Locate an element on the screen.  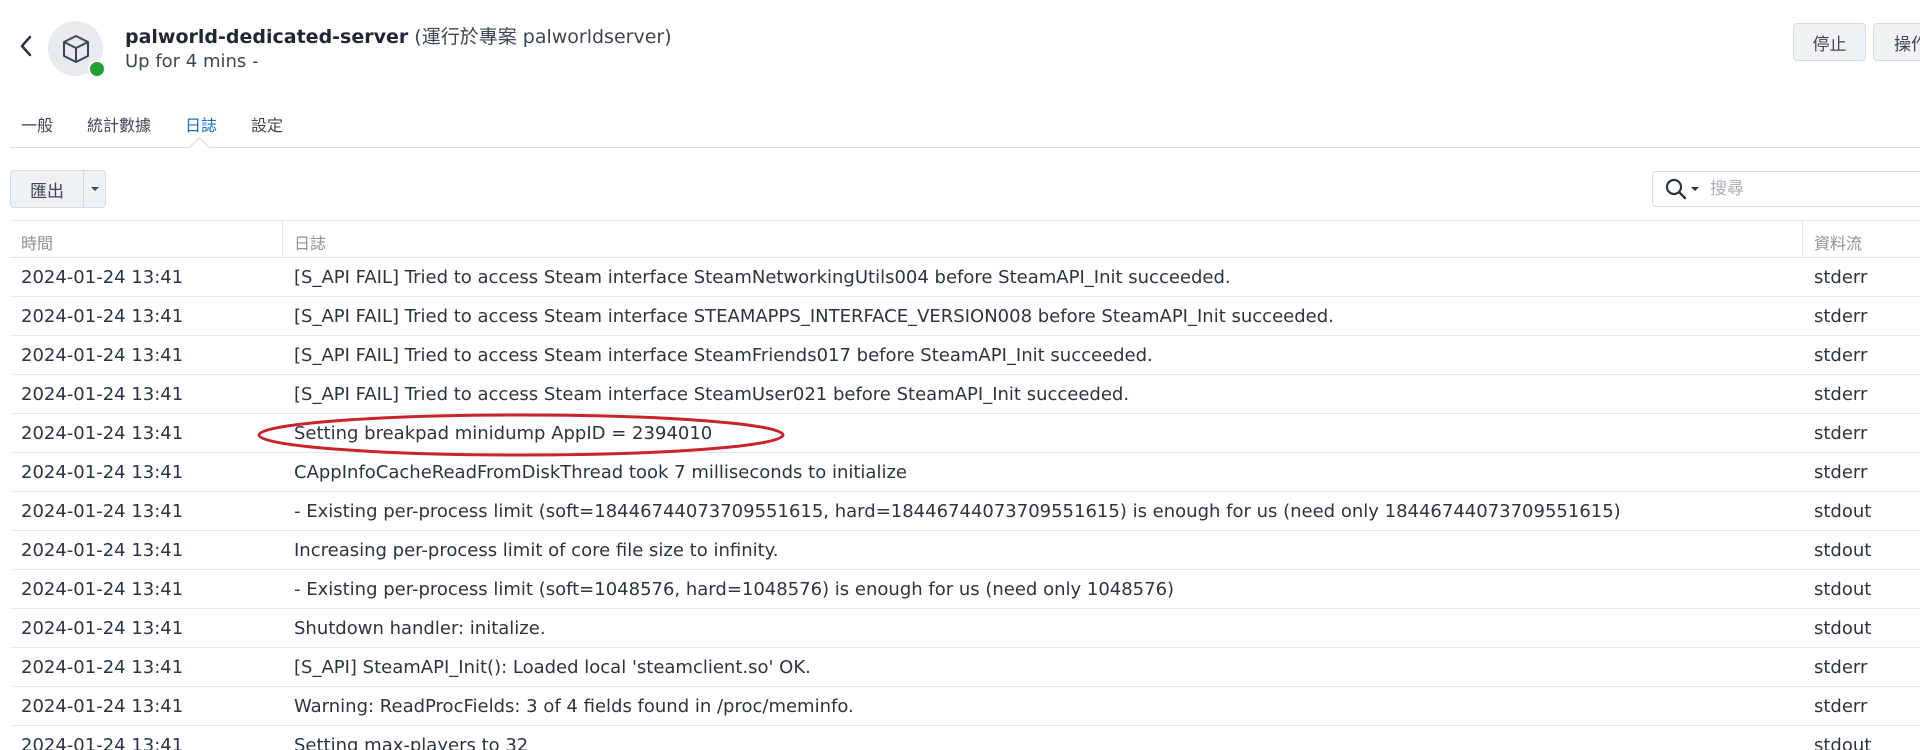
search-options-button is located at coordinates (1682, 189).